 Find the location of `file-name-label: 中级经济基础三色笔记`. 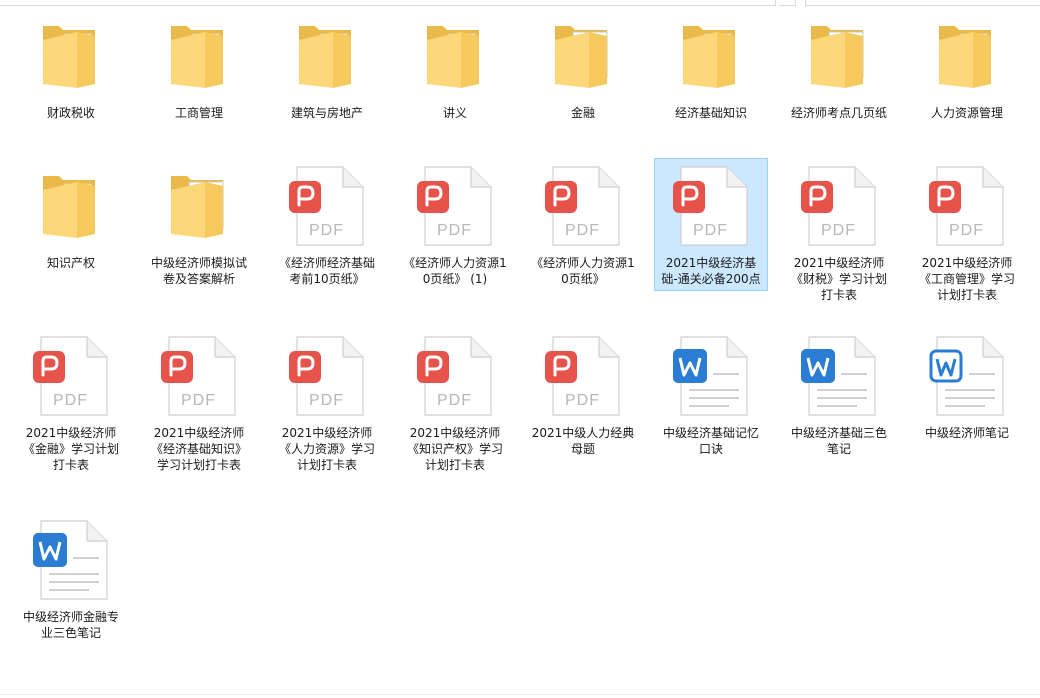

file-name-label: 中级经济基础三色笔记 is located at coordinates (838, 441).